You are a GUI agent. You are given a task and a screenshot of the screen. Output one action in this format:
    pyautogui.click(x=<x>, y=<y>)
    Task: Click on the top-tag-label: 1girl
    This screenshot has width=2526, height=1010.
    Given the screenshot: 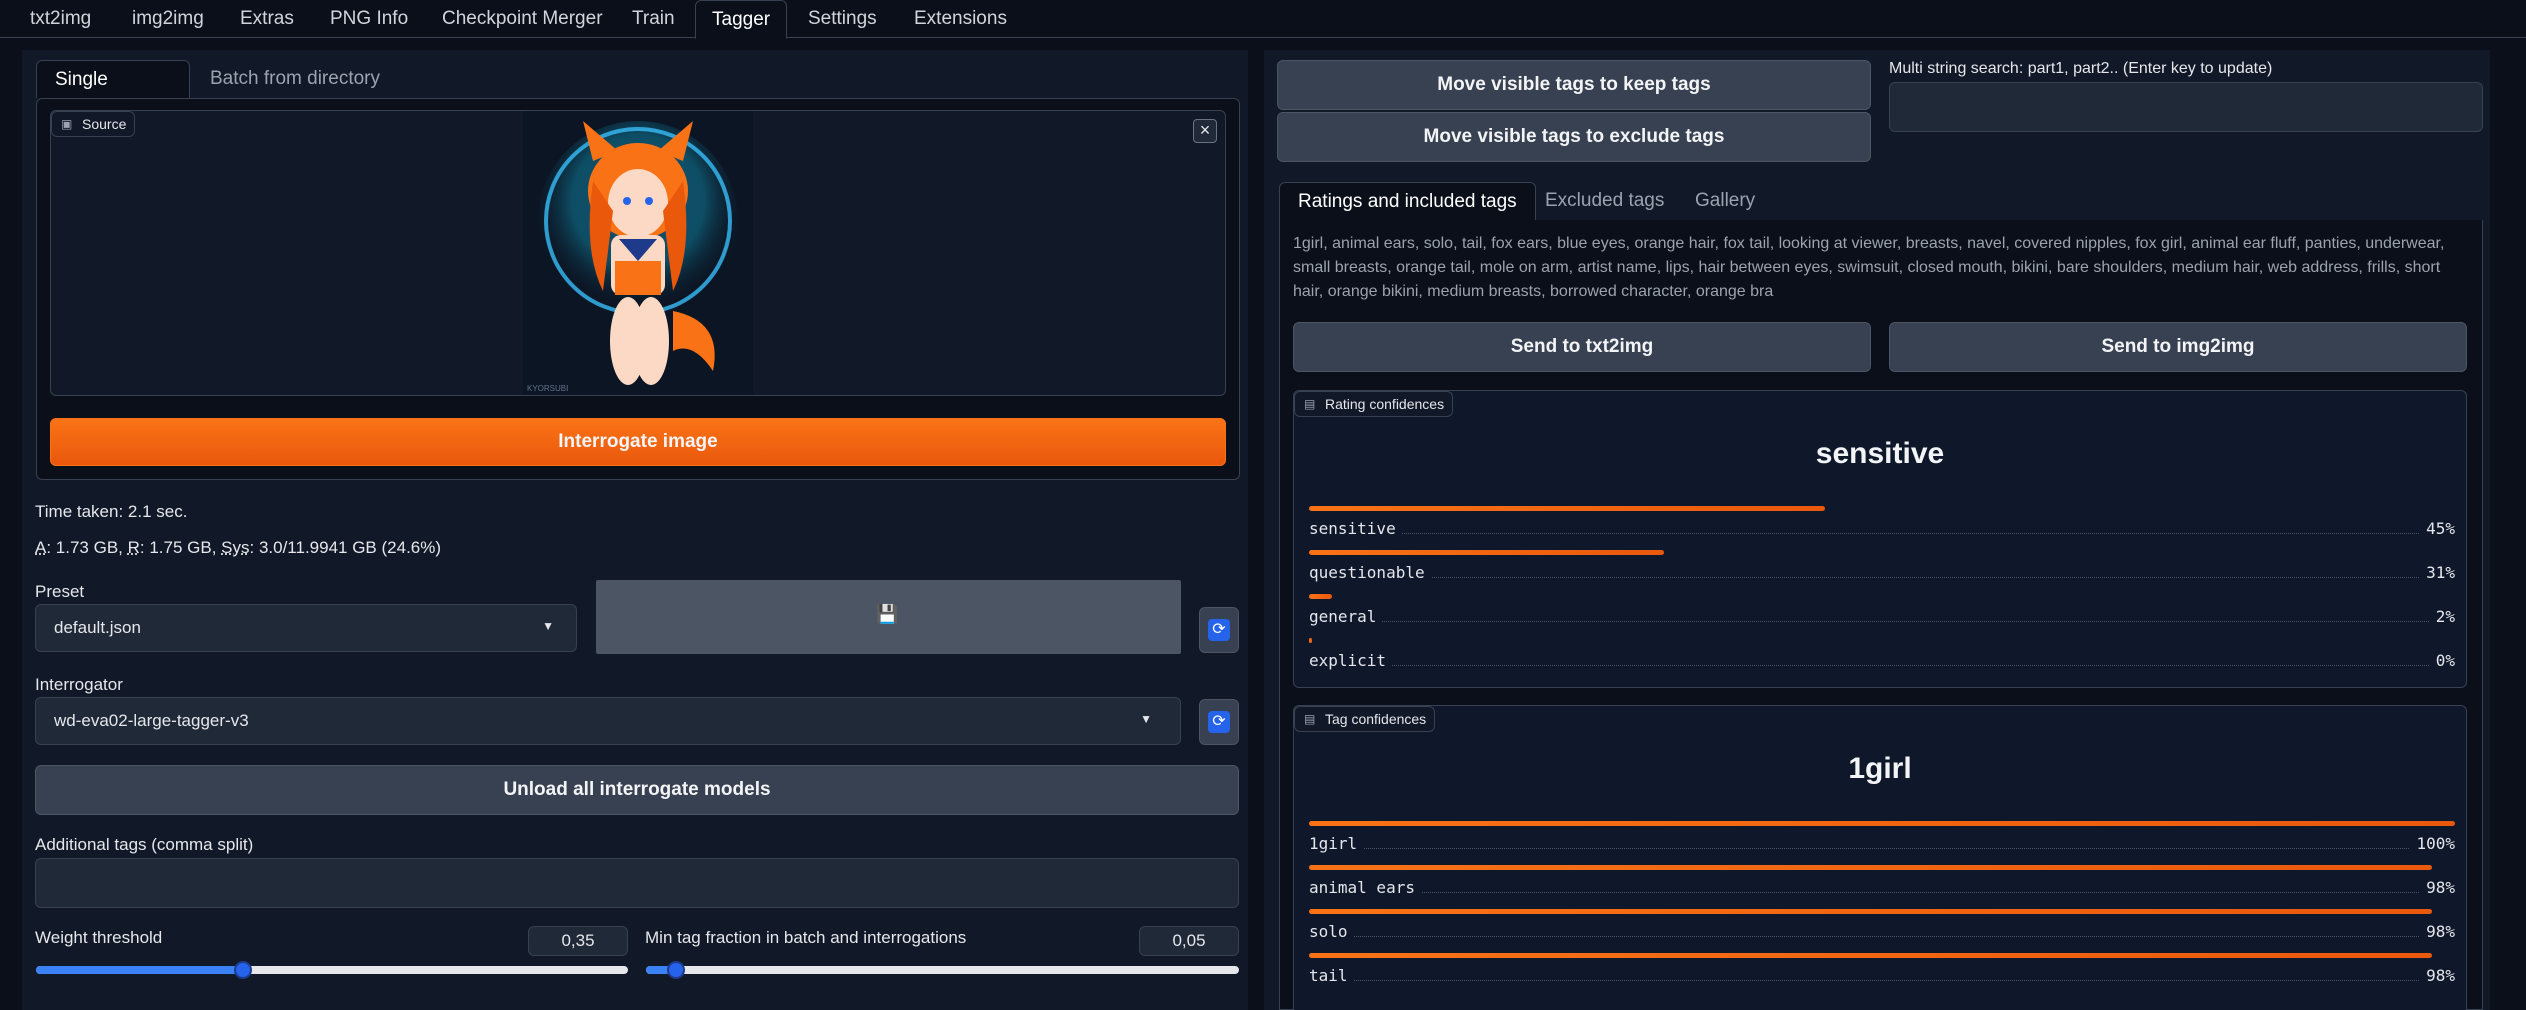 What is the action you would take?
    pyautogui.click(x=1880, y=768)
    